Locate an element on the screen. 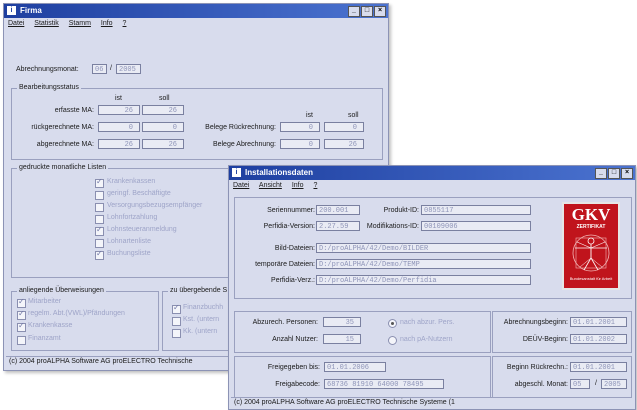 The width and height of the screenshot is (637, 410). vitruvian-figure-icon is located at coordinates (591, 253).